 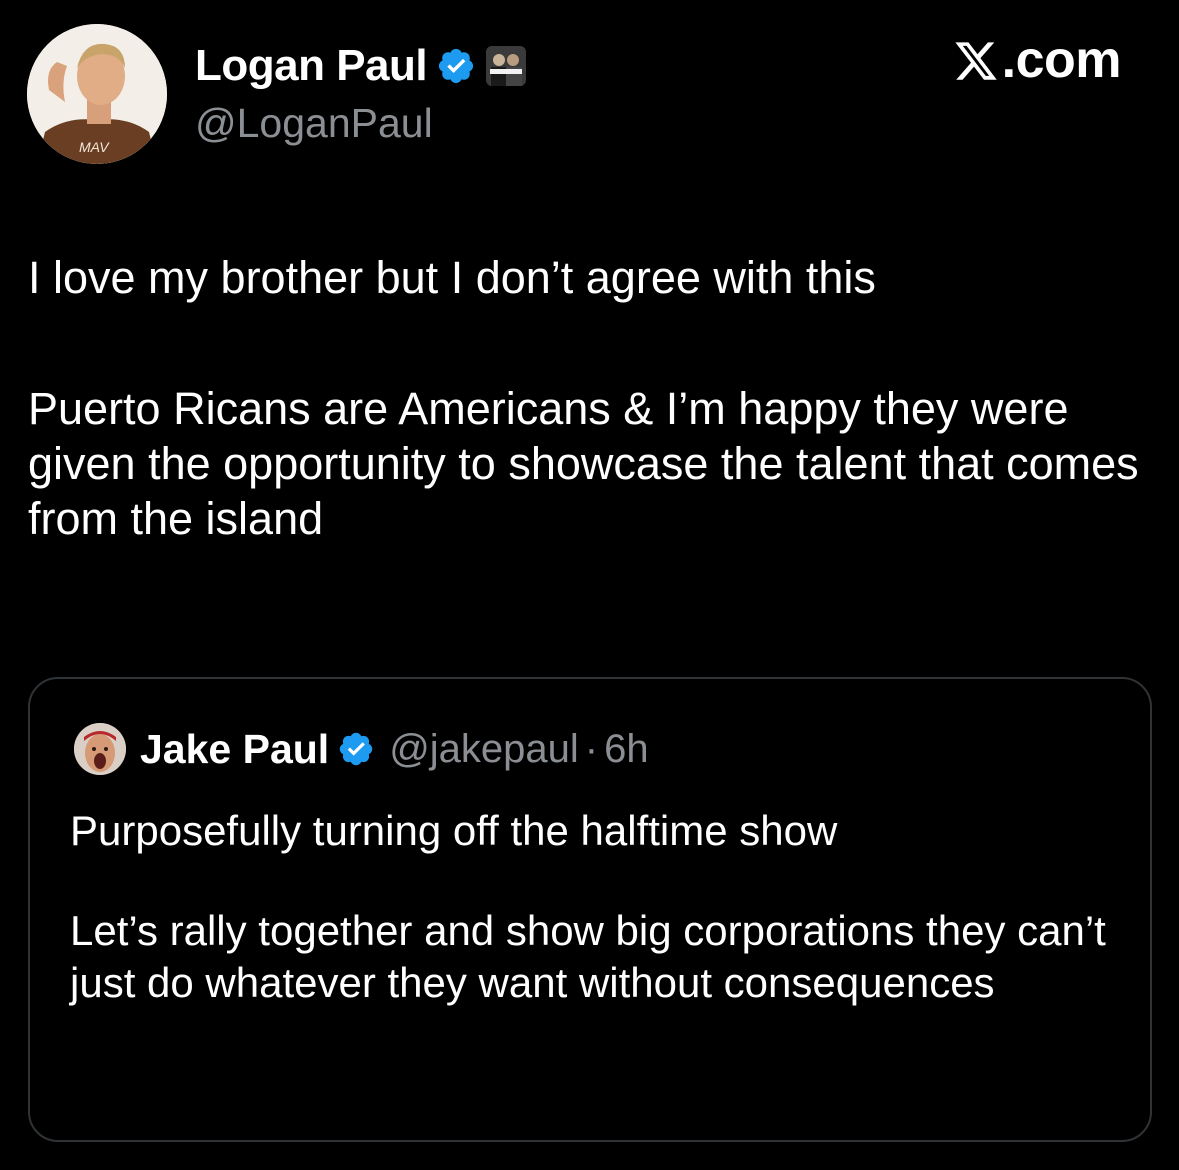 I want to click on quoted-author-avatar, so click(x=100, y=749).